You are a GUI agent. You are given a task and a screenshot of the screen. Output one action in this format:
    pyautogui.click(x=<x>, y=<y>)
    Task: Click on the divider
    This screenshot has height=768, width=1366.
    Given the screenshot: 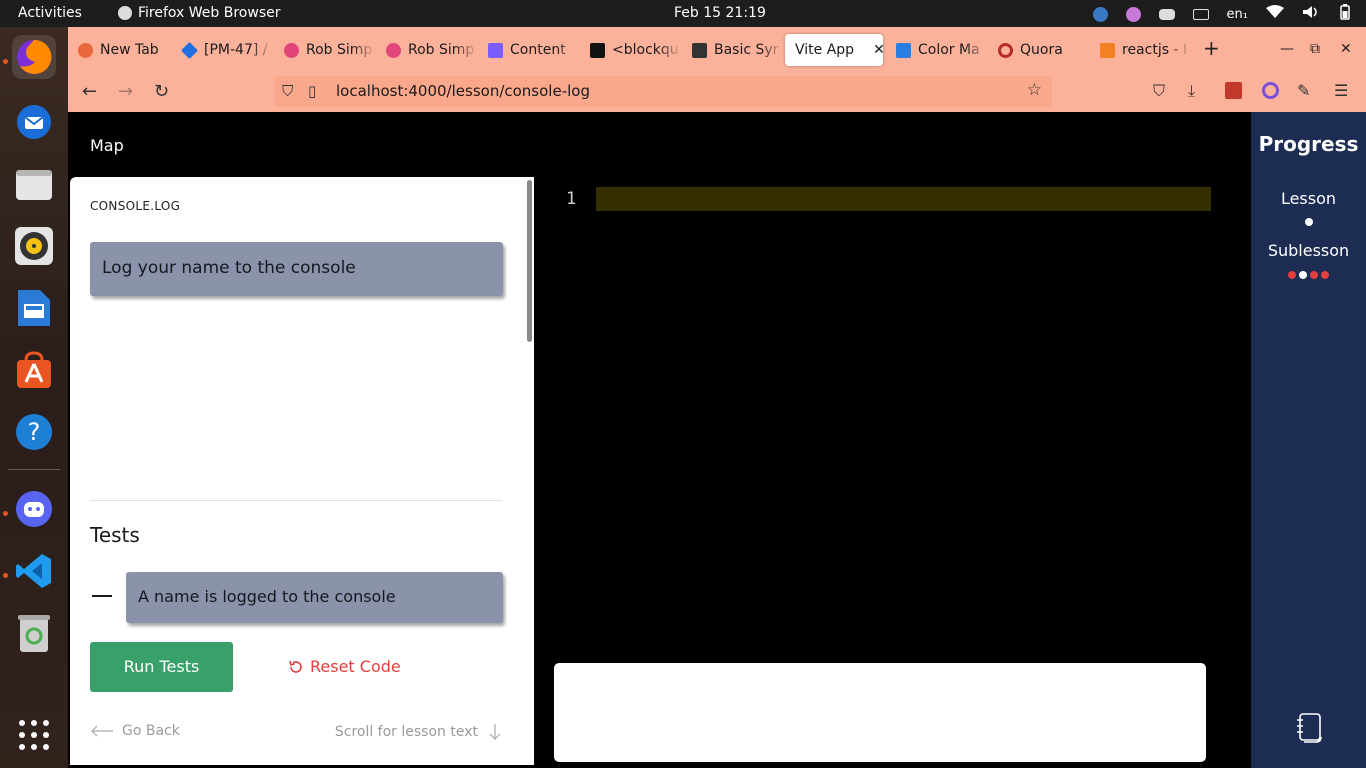 What is the action you would take?
    pyautogui.click(x=296, y=500)
    